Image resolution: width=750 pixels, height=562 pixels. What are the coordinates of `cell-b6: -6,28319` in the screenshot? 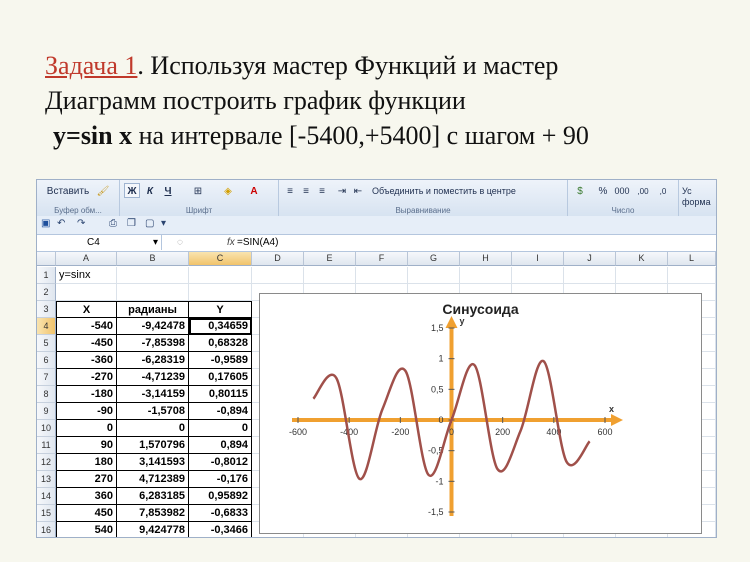 It's located at (153, 360).